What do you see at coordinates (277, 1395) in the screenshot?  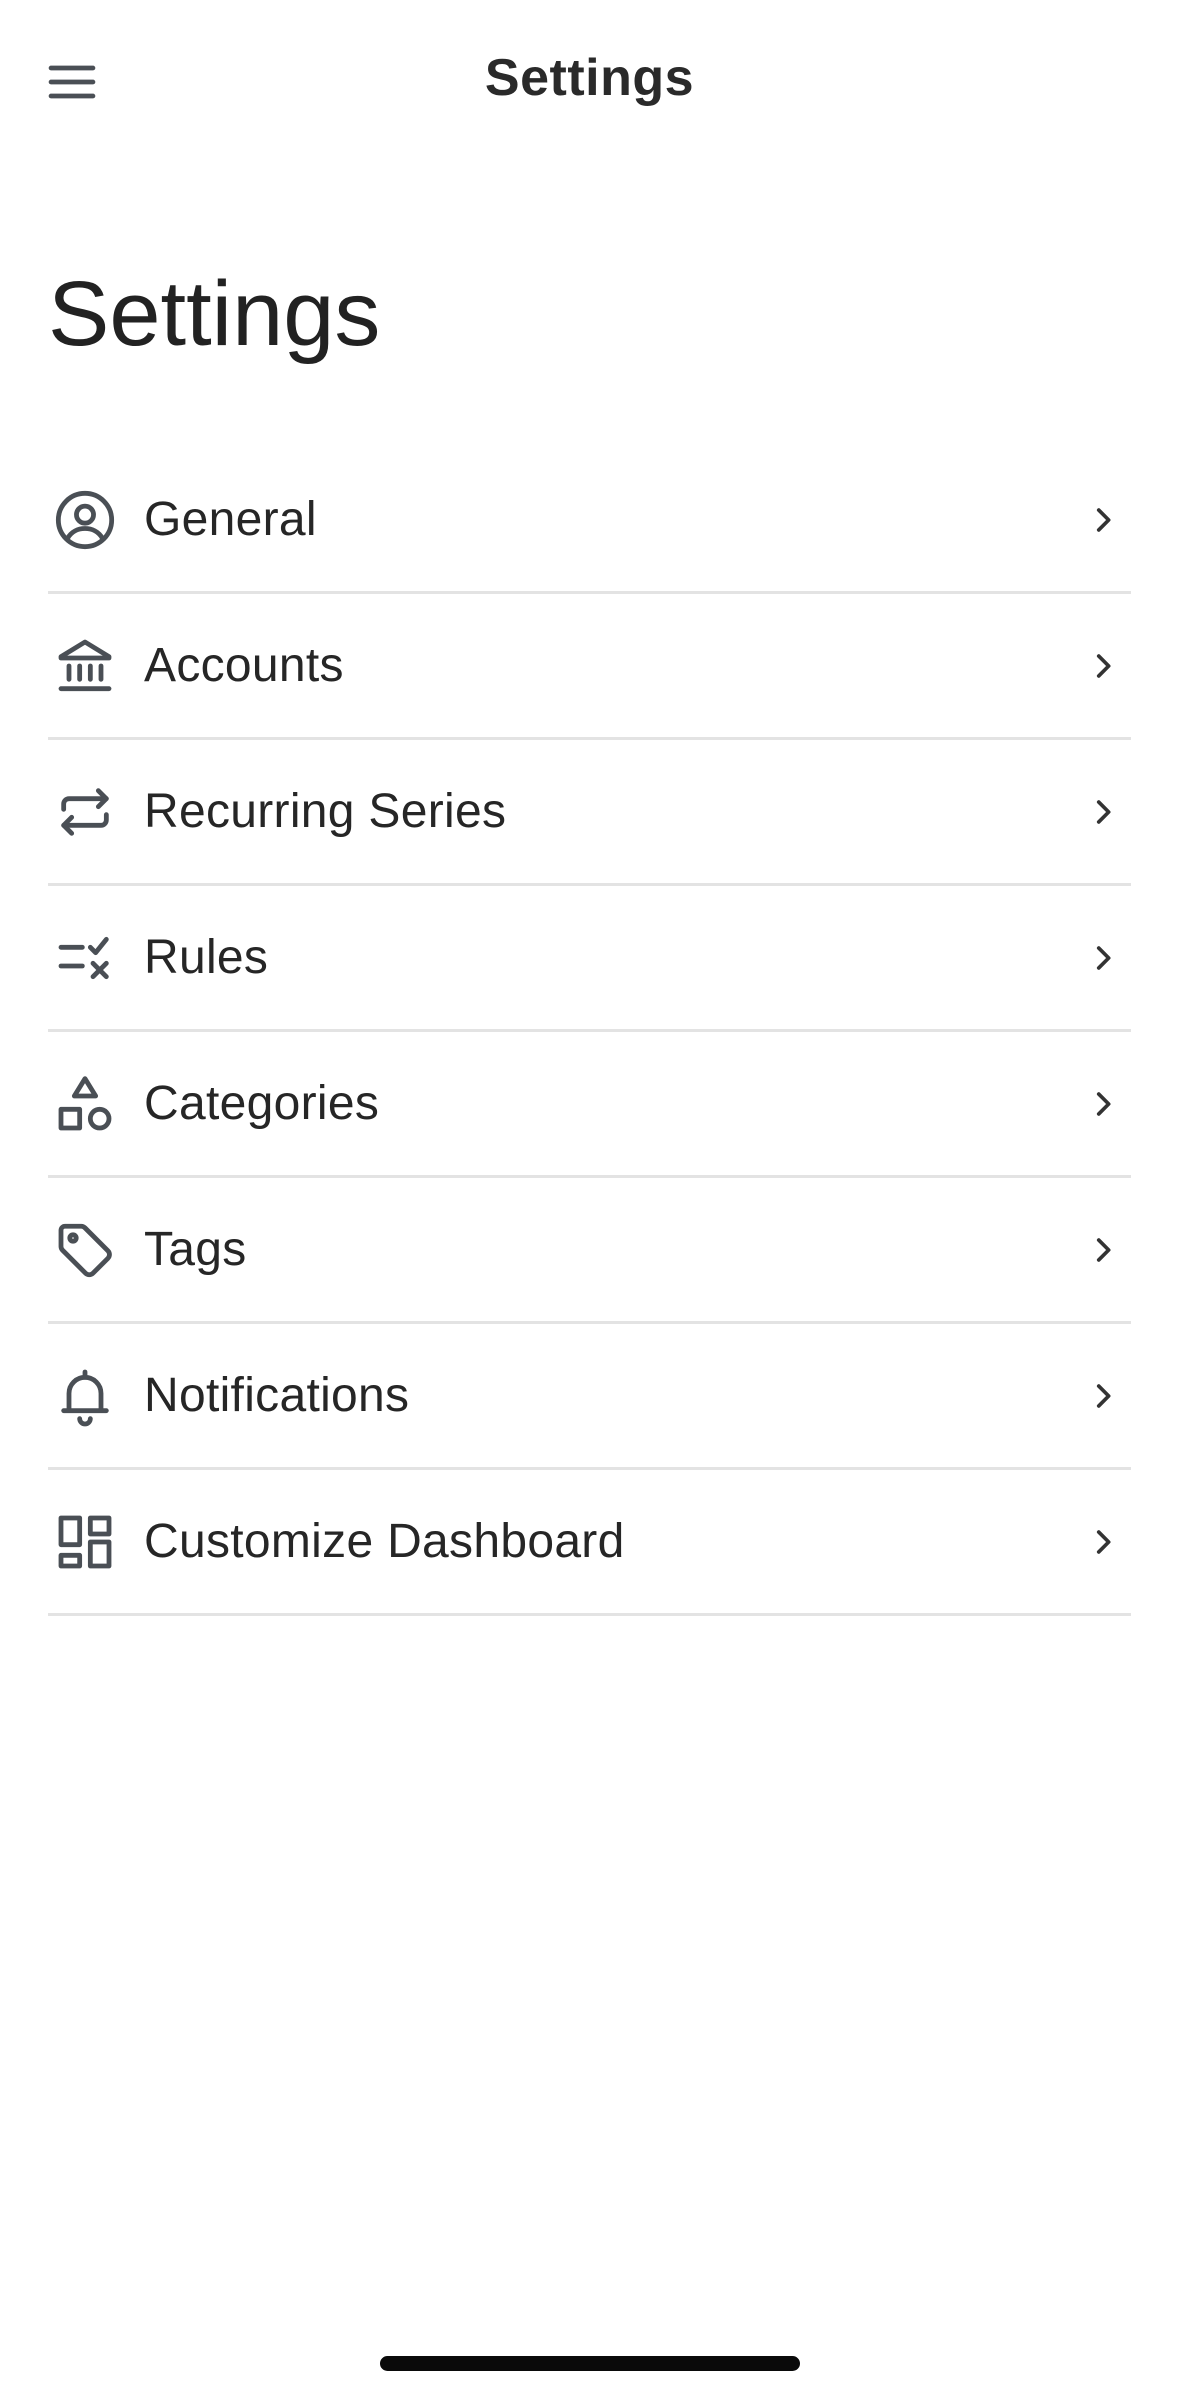 I see `settings-item-label: Notifications` at bounding box center [277, 1395].